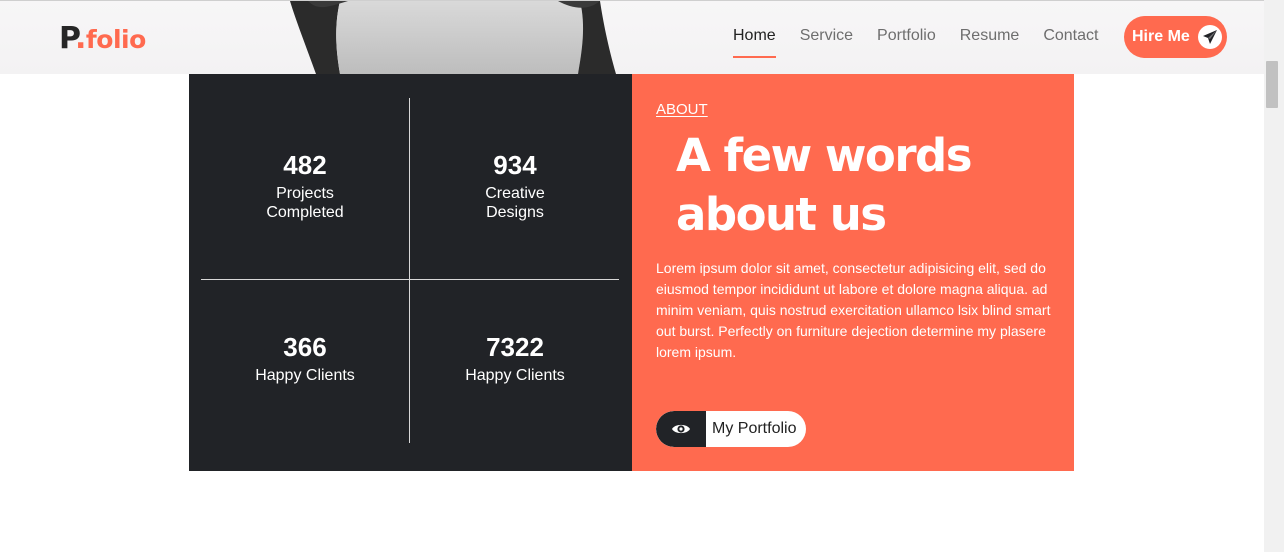 The image size is (1284, 552). Describe the element at coordinates (1209, 37) in the screenshot. I see `paper-plane-icon` at that location.